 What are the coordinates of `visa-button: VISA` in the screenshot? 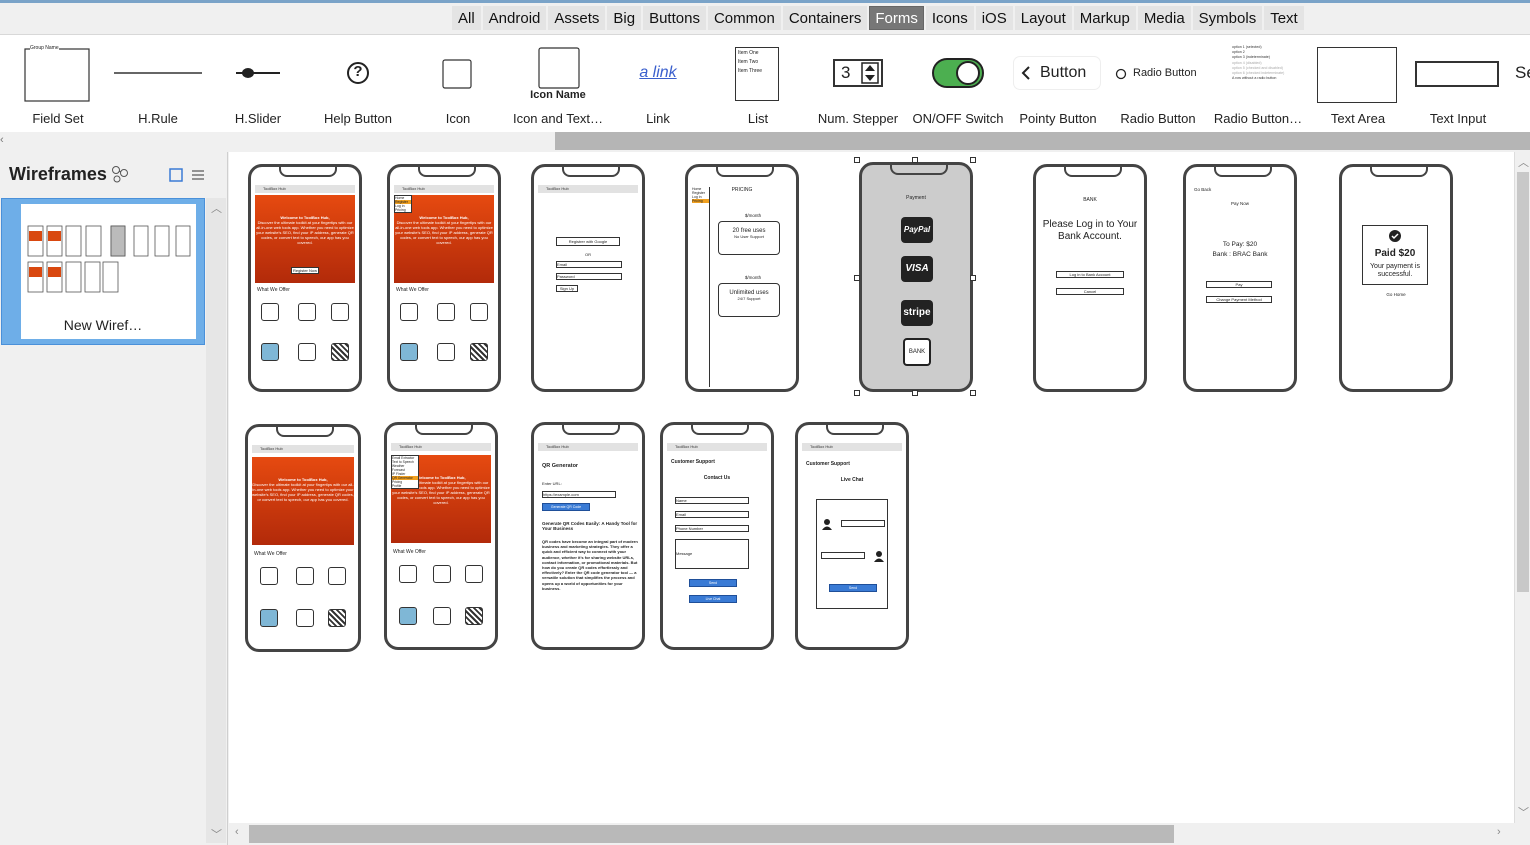 It's located at (917, 269).